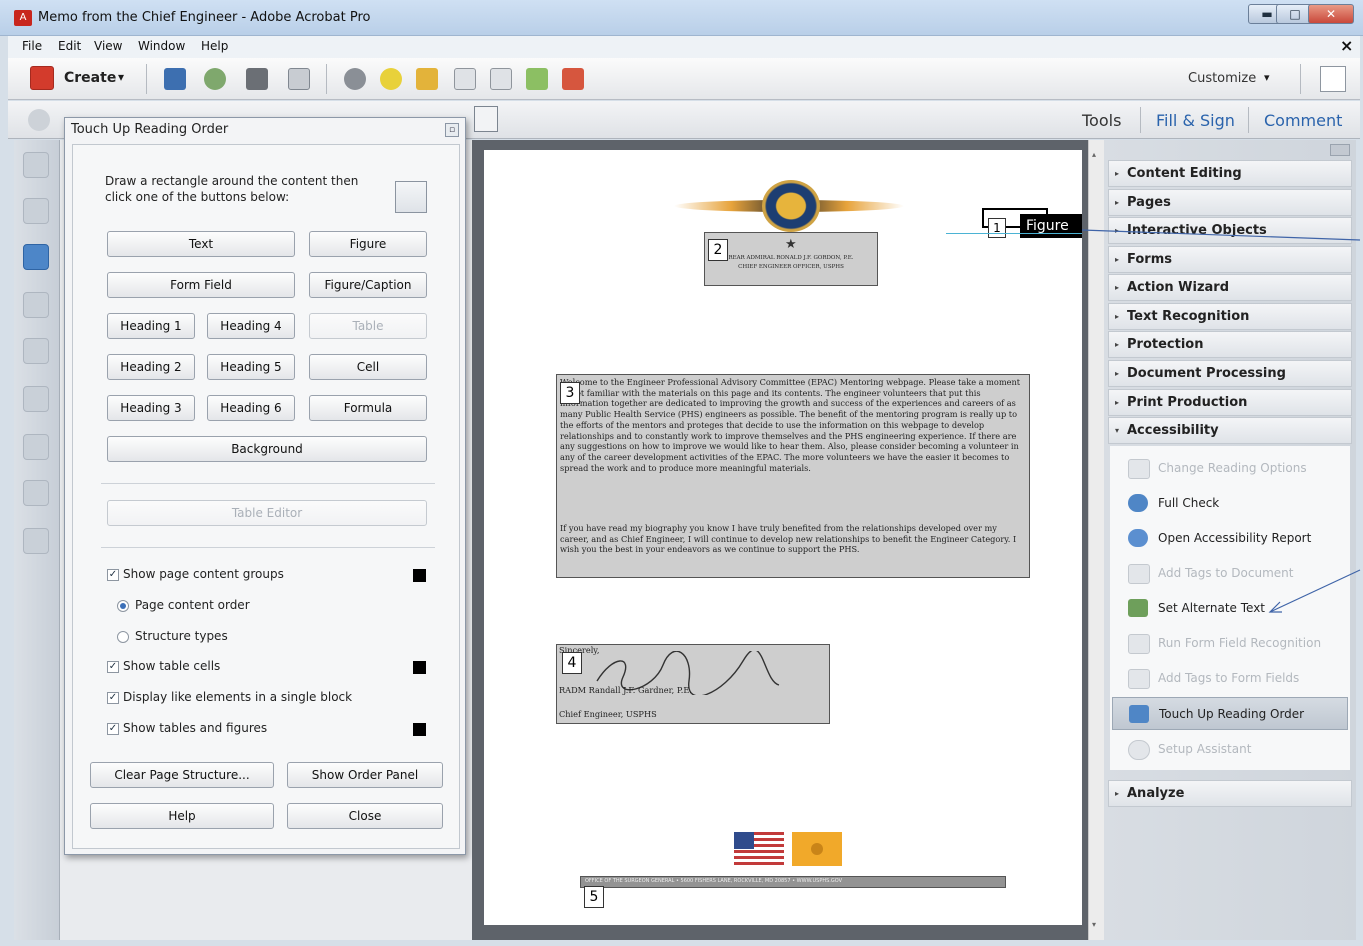 Image resolution: width=1363 pixels, height=946 pixels. Describe the element at coordinates (625, 690) in the screenshot. I see `signer-name: RADM Randall J.F. Gardner, P.E.` at that location.